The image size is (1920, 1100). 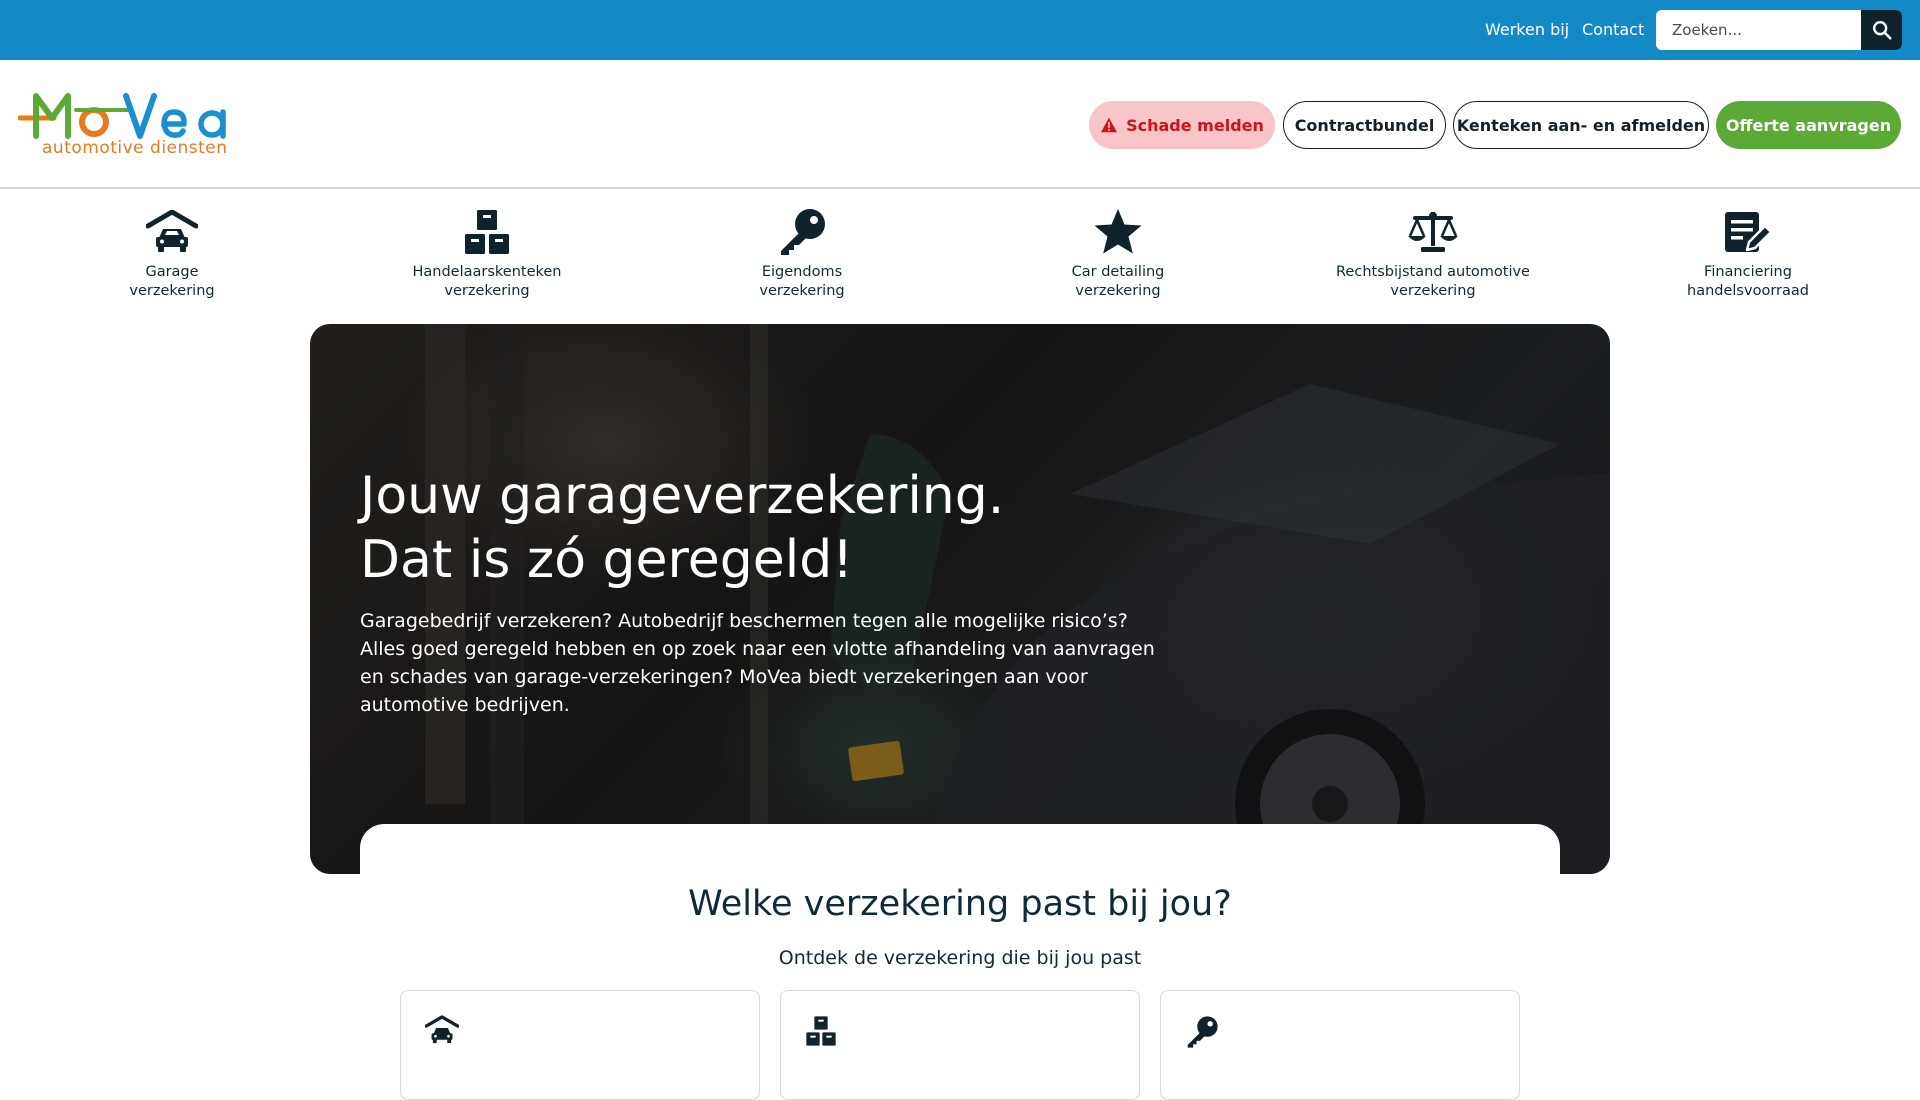 What do you see at coordinates (172, 253) in the screenshot?
I see `category-garage: Garage verzekering` at bounding box center [172, 253].